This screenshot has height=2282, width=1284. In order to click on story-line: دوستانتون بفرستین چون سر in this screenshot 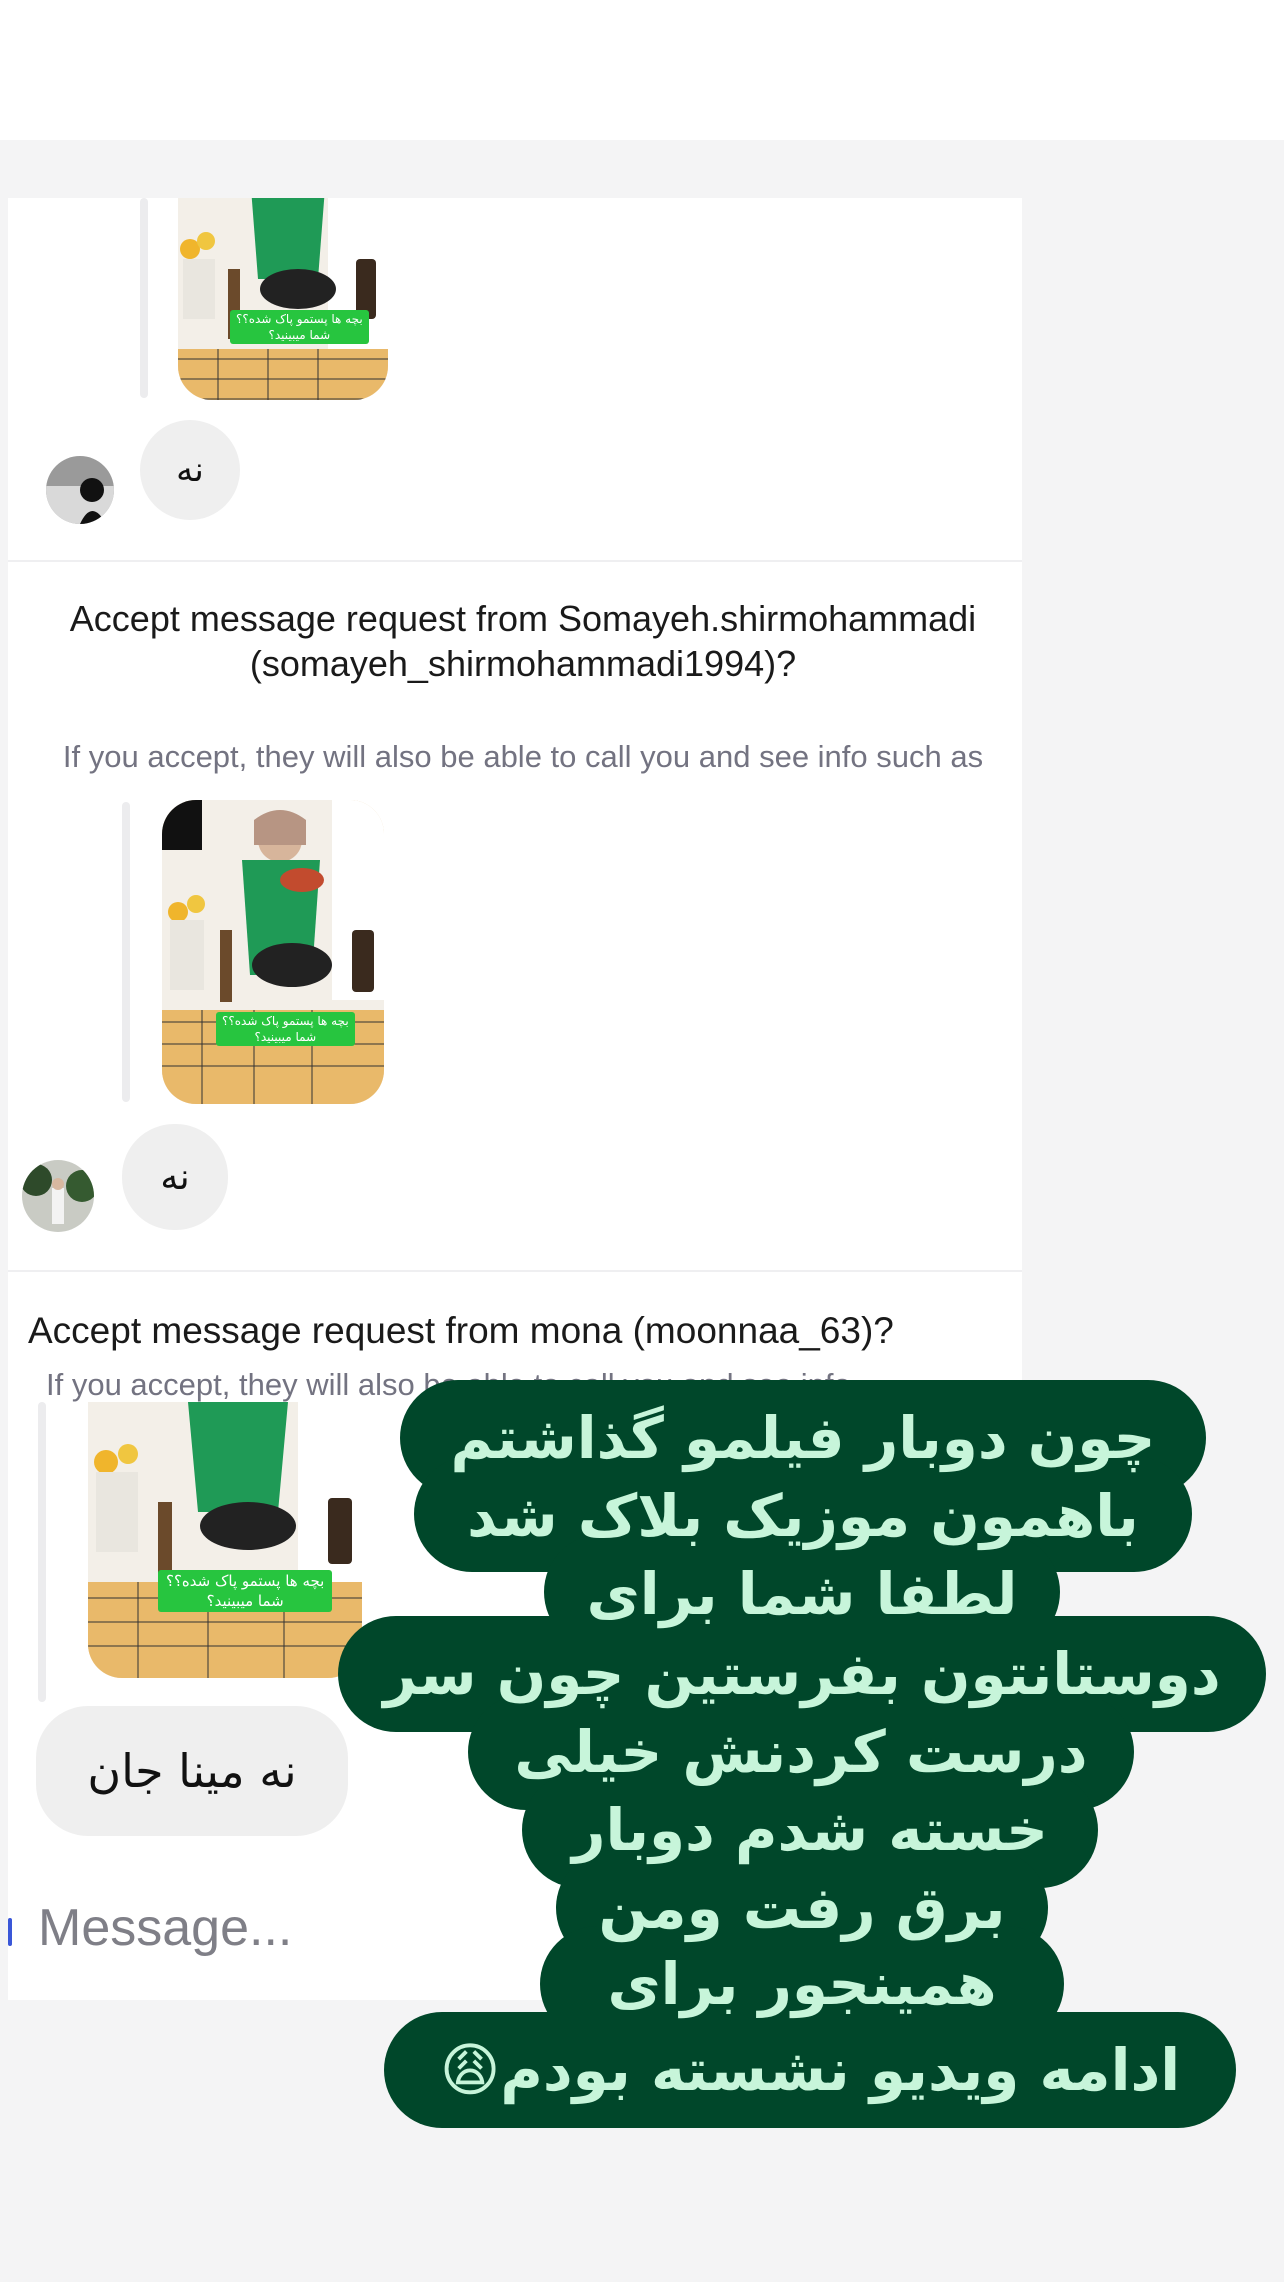, I will do `click(802, 1674)`.